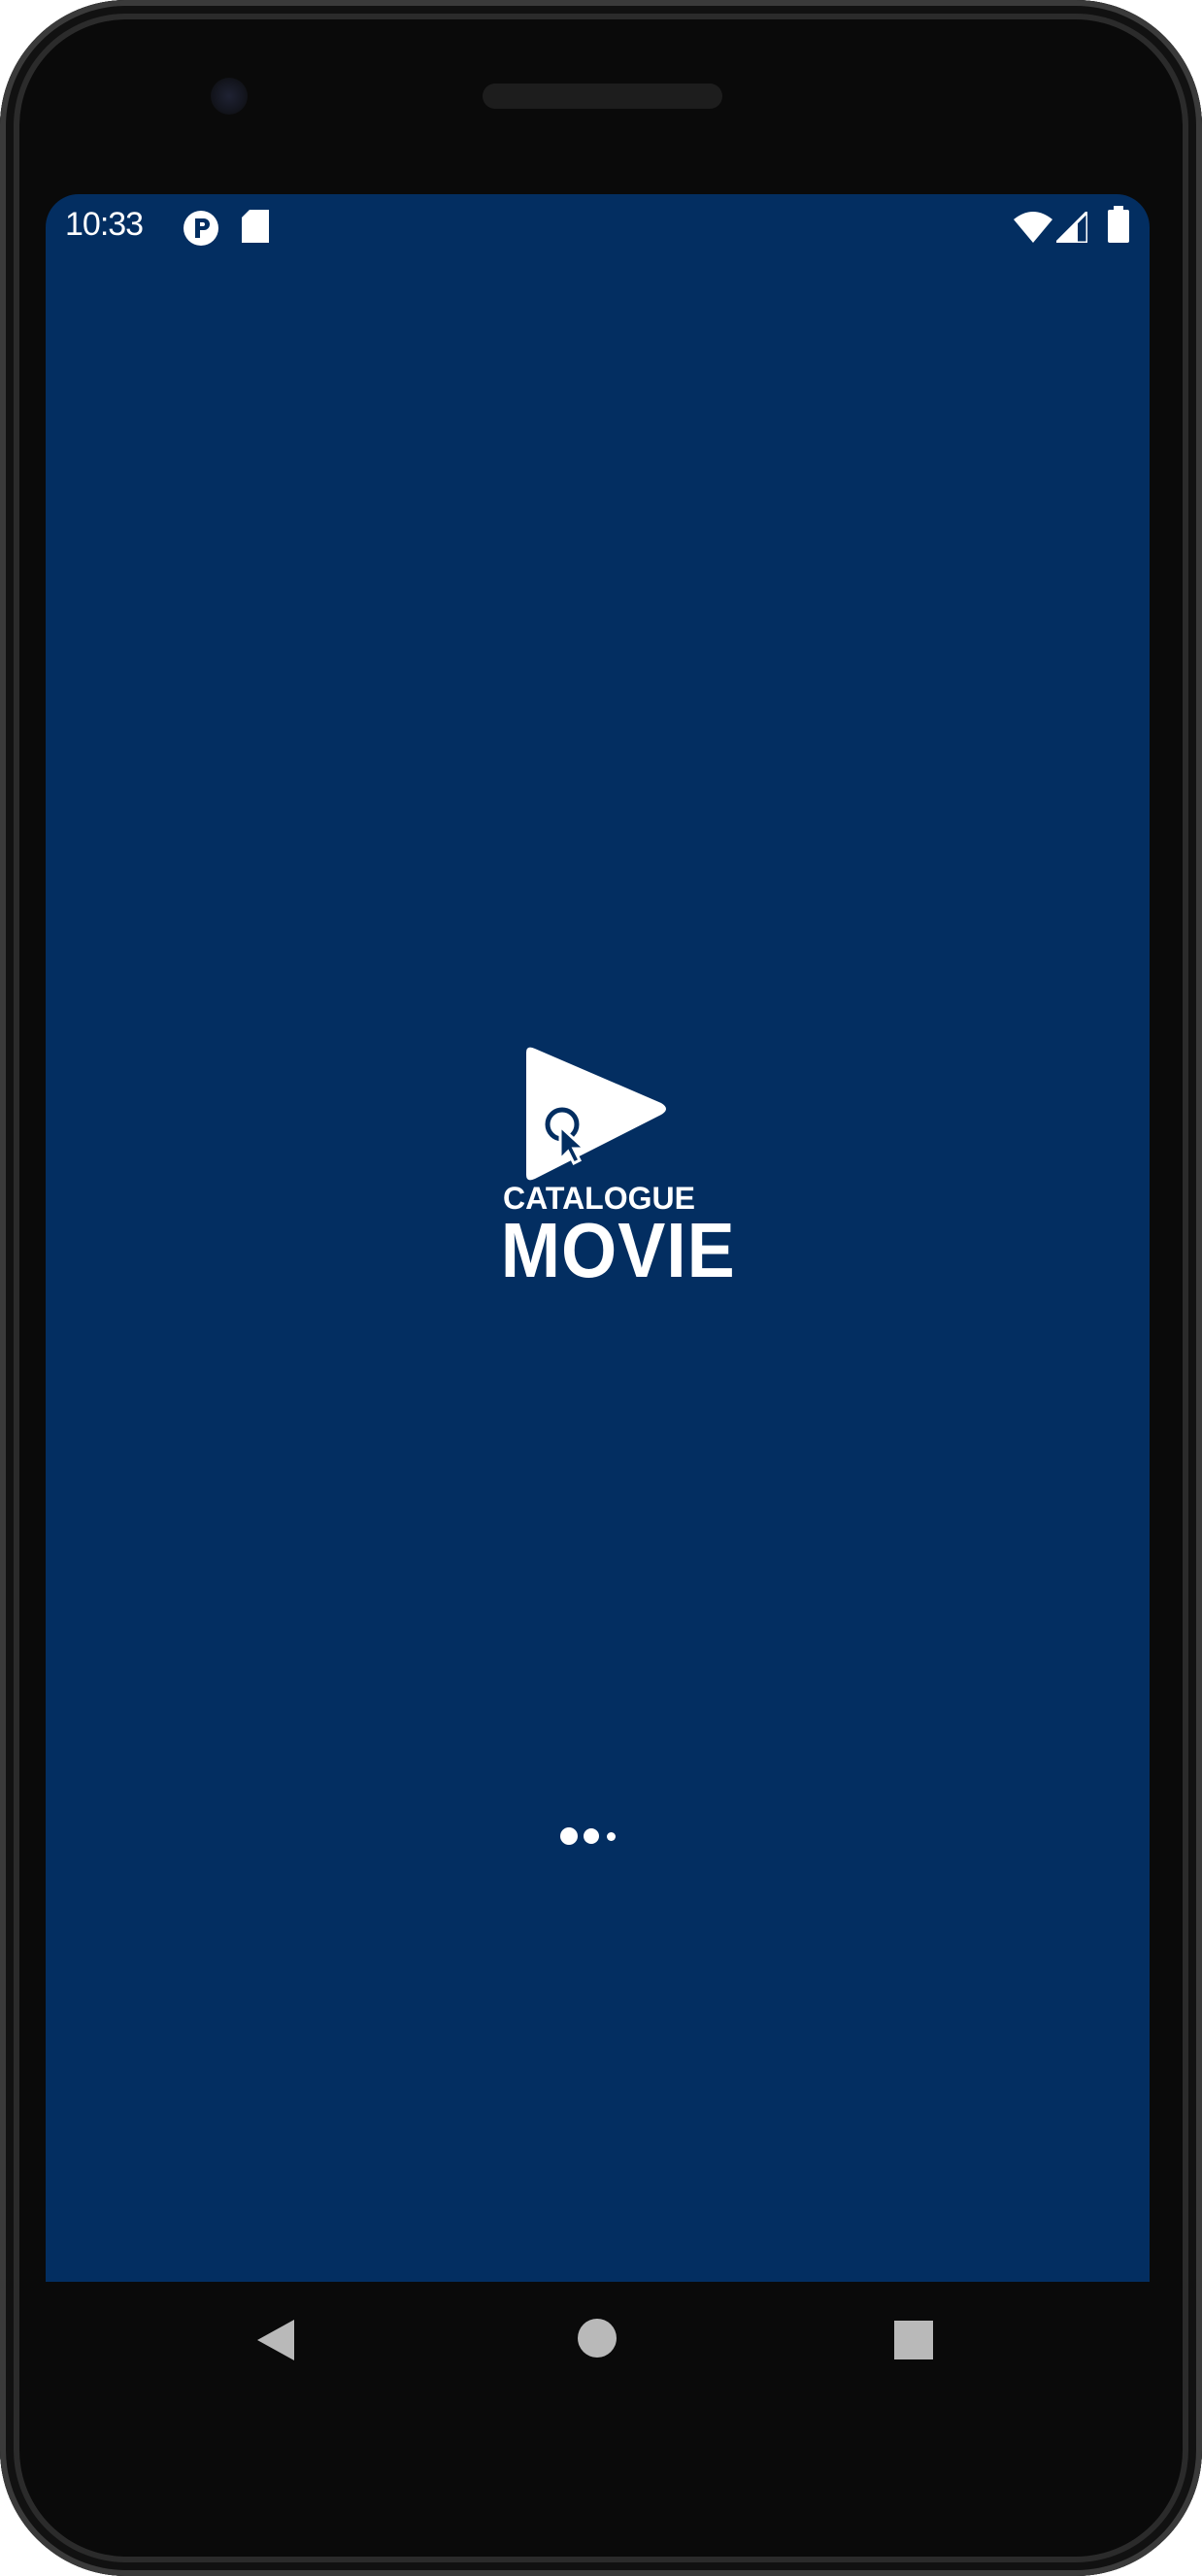 Image resolution: width=1202 pixels, height=2576 pixels. I want to click on earpiece-speaker, so click(602, 96).